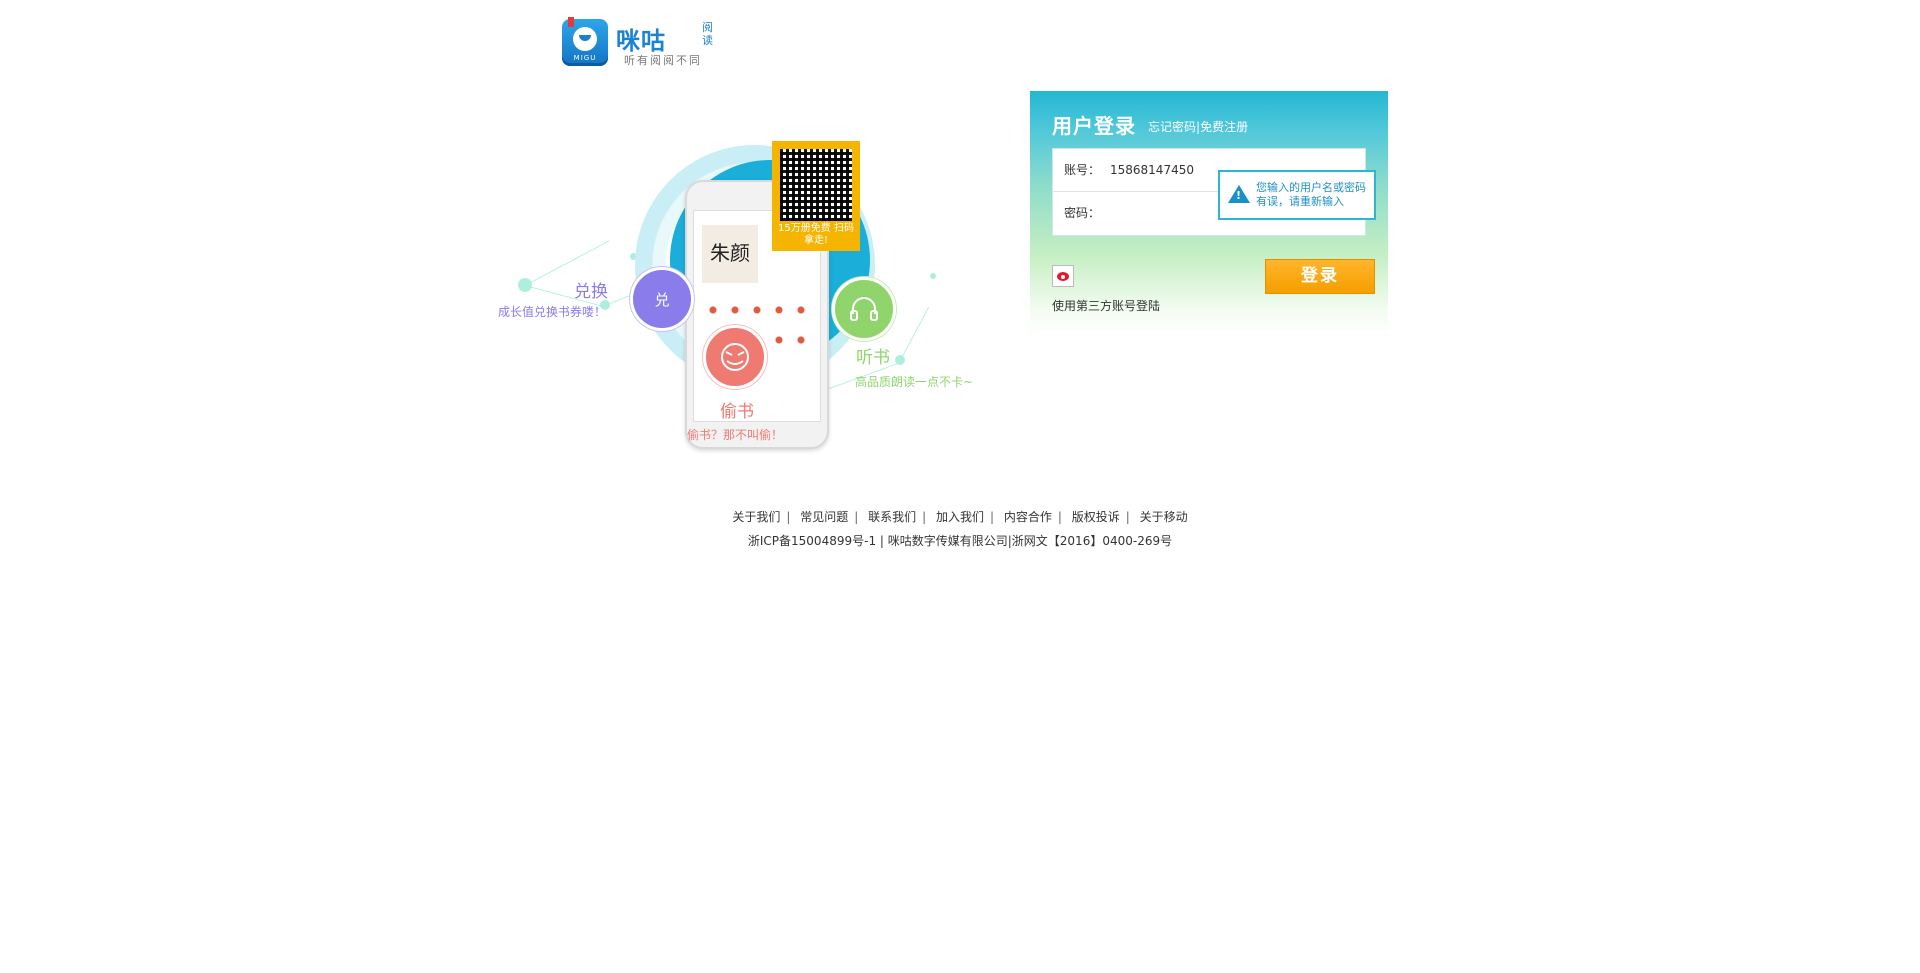  Describe the element at coordinates (585, 58) in the screenshot. I see `app-icon-label: MIGU` at that location.